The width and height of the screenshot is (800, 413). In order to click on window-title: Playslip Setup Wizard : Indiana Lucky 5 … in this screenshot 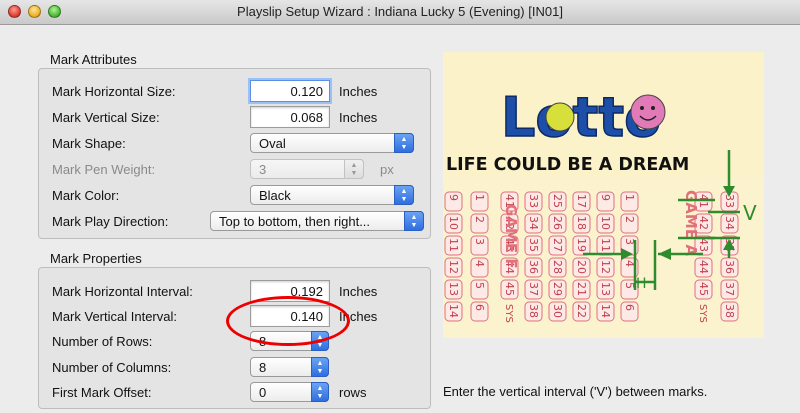, I will do `click(400, 11)`.